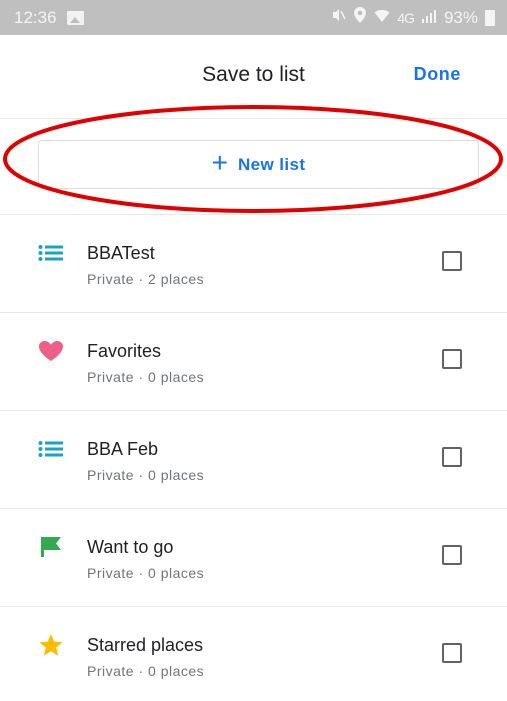  I want to click on status-right: 4G 93%, so click(412, 17).